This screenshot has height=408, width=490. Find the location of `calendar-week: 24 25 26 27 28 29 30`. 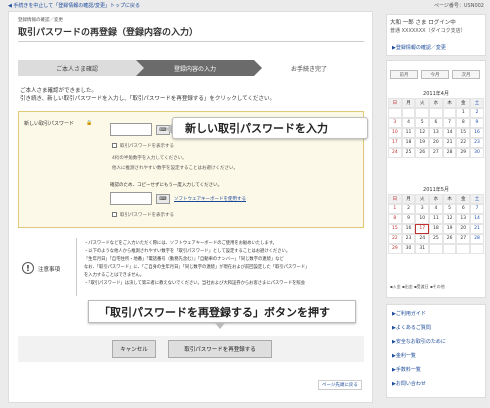

calendar-week: 24 25 26 27 28 29 30 is located at coordinates (436, 153).